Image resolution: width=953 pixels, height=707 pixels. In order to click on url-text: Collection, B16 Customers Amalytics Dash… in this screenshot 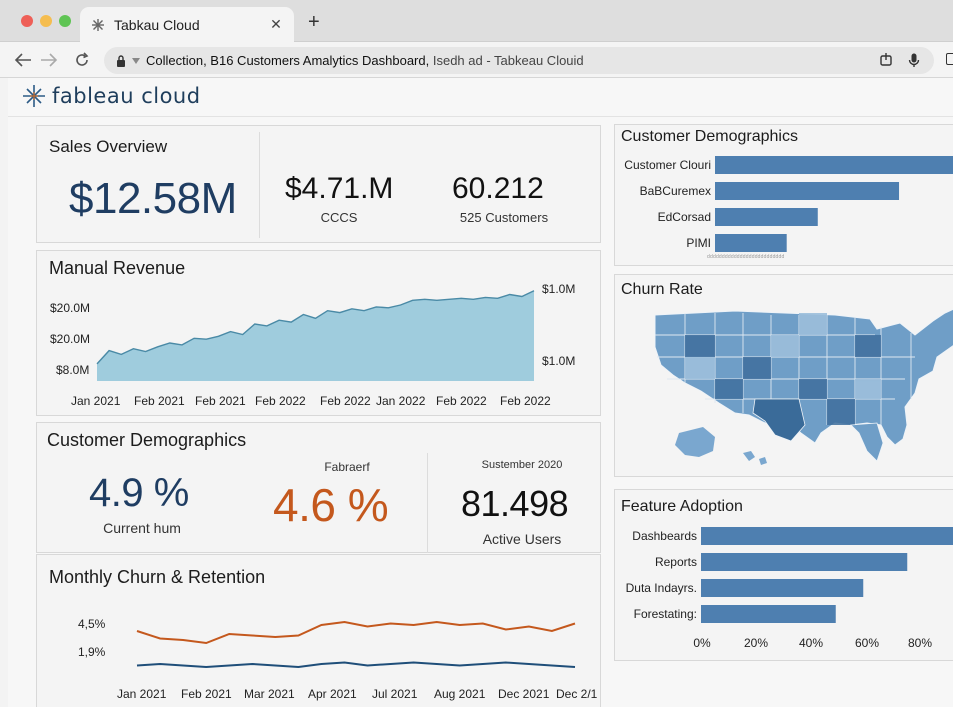, I will do `click(365, 60)`.